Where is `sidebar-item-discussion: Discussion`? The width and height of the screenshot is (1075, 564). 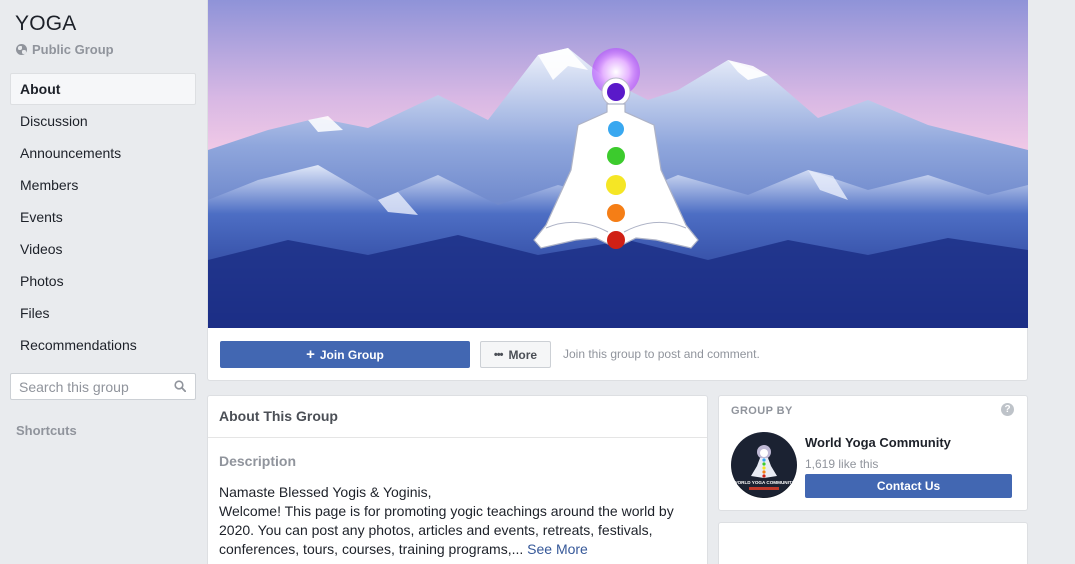
sidebar-item-discussion: Discussion is located at coordinates (103, 121).